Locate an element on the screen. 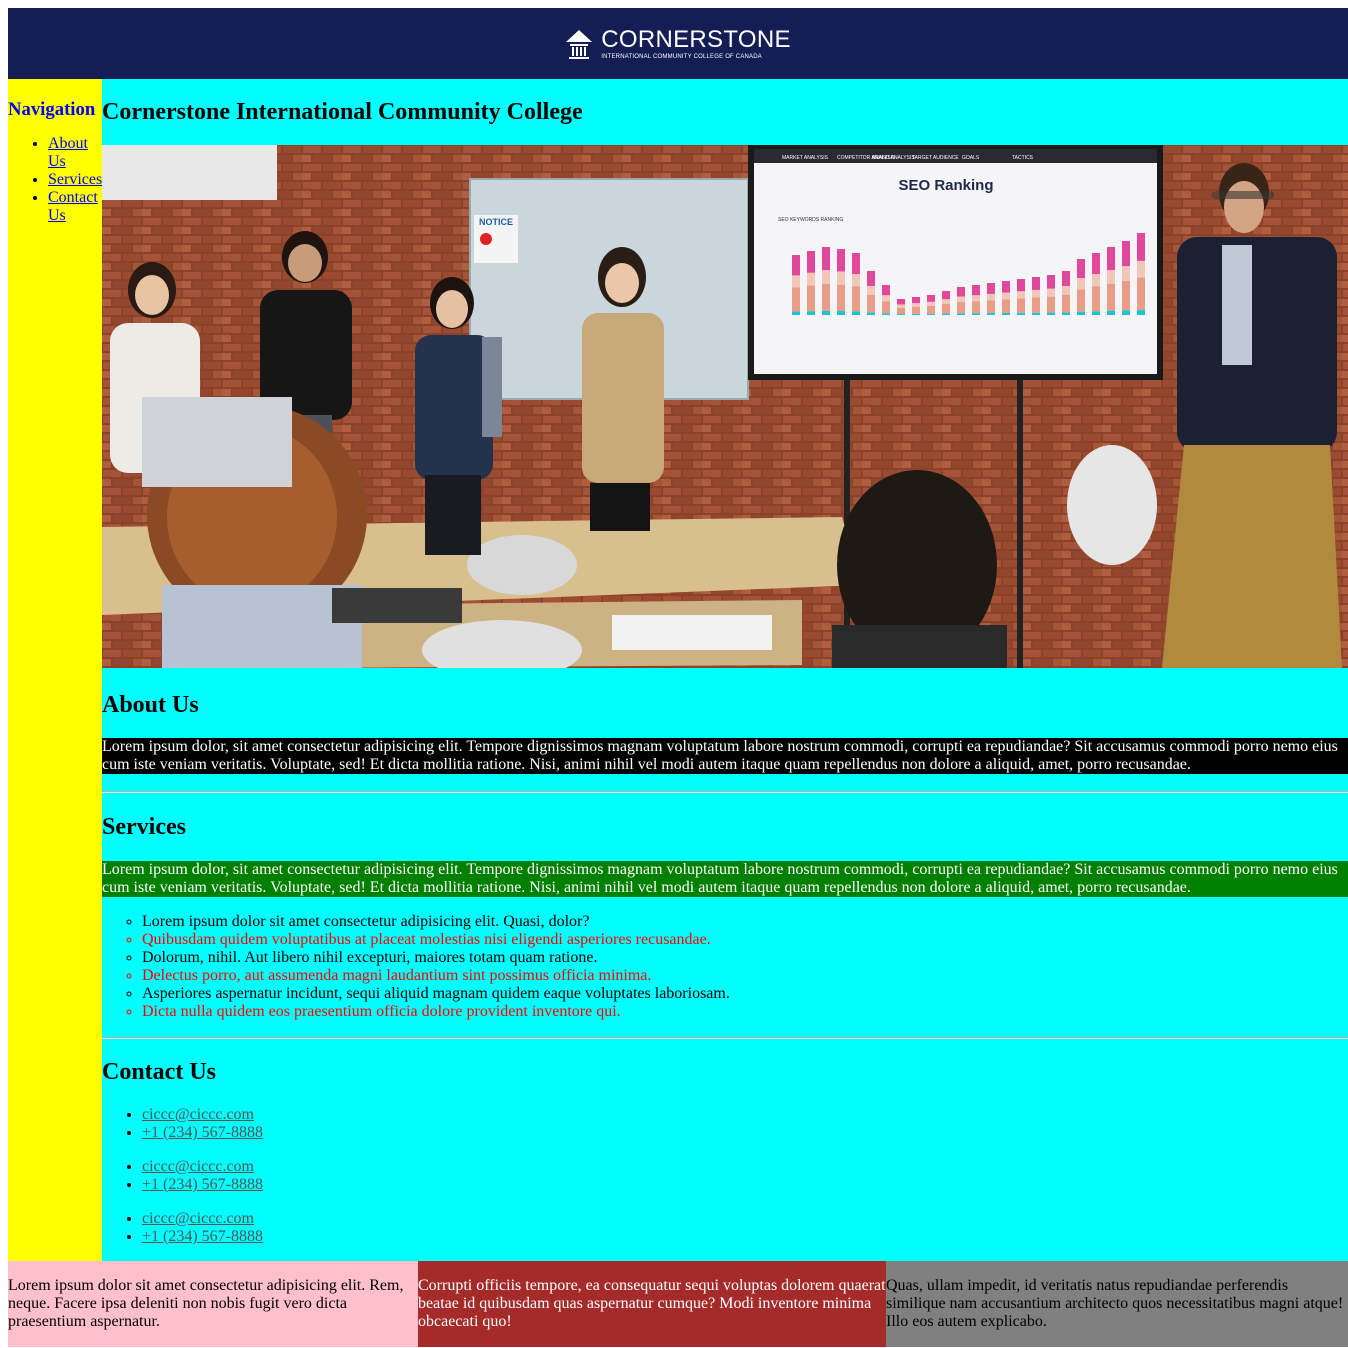  logo-name: CORNERSTONE is located at coordinates (696, 39).